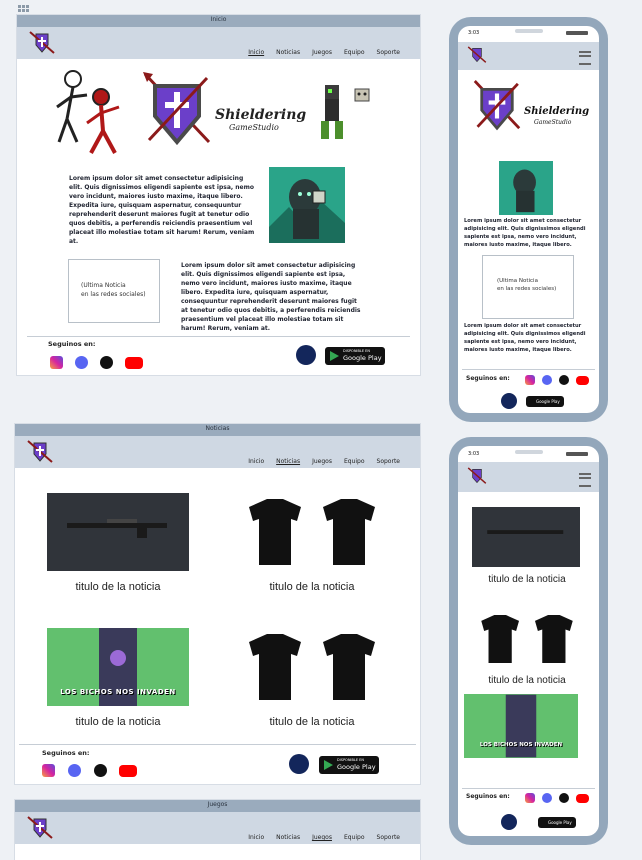  Describe the element at coordinates (497, 106) in the screenshot. I see `phone-brand-logo` at that location.